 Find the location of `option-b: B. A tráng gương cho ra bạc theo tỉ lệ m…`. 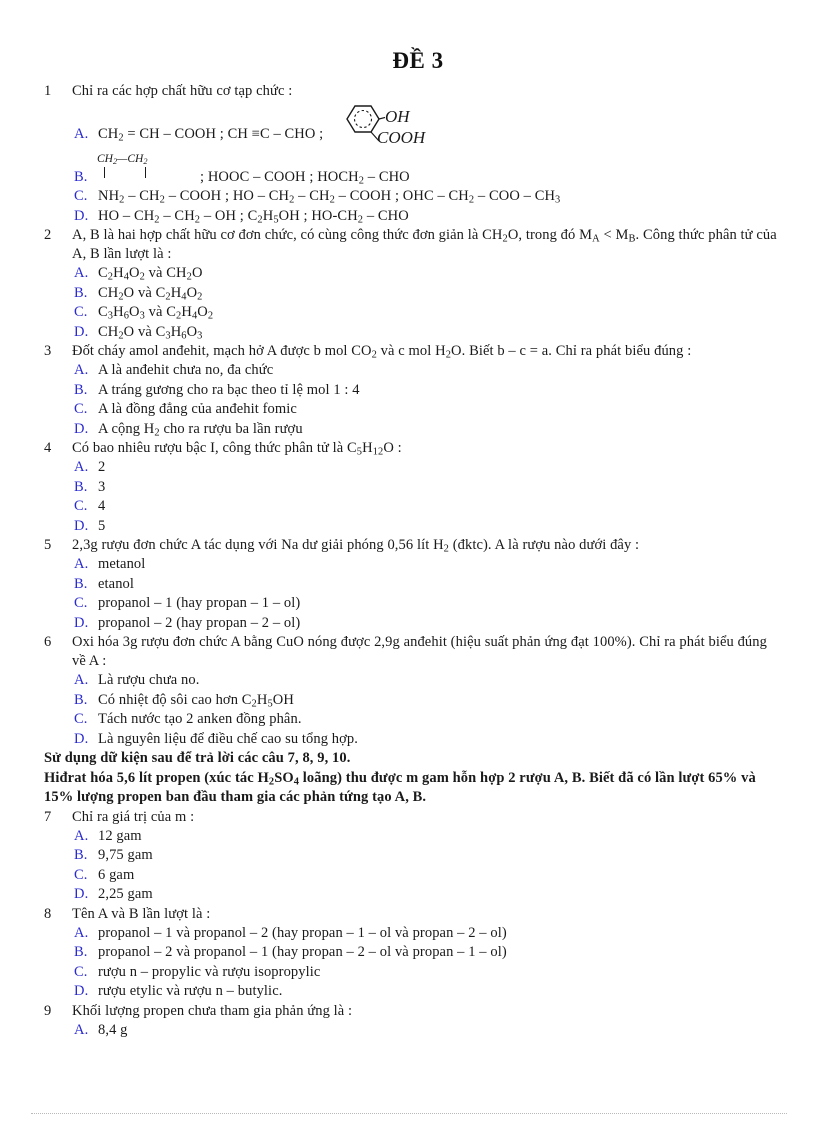

option-b: B. A tráng gương cho ra bạc theo tỉ lệ m… is located at coordinates (426, 391).